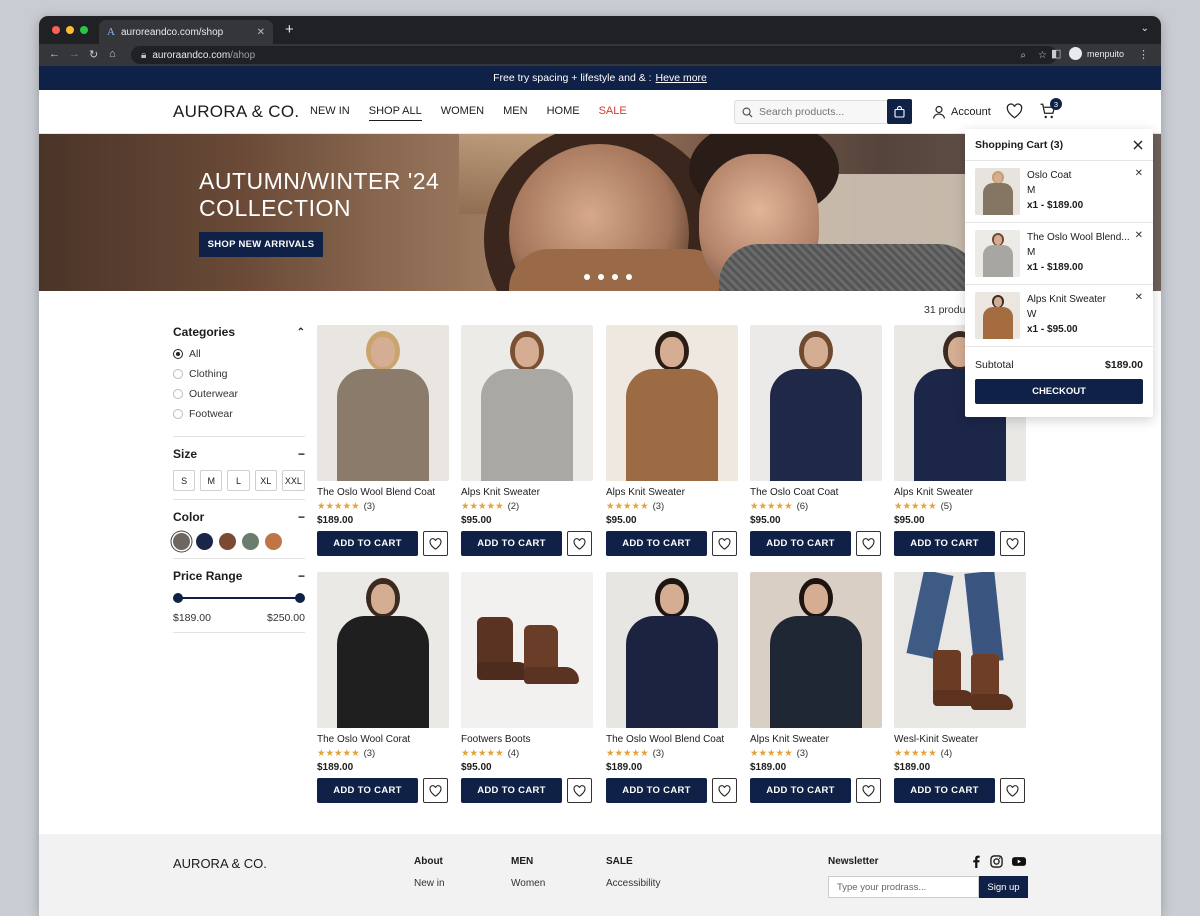  What do you see at coordinates (563, 113) in the screenshot?
I see `nav-home: HOME` at bounding box center [563, 113].